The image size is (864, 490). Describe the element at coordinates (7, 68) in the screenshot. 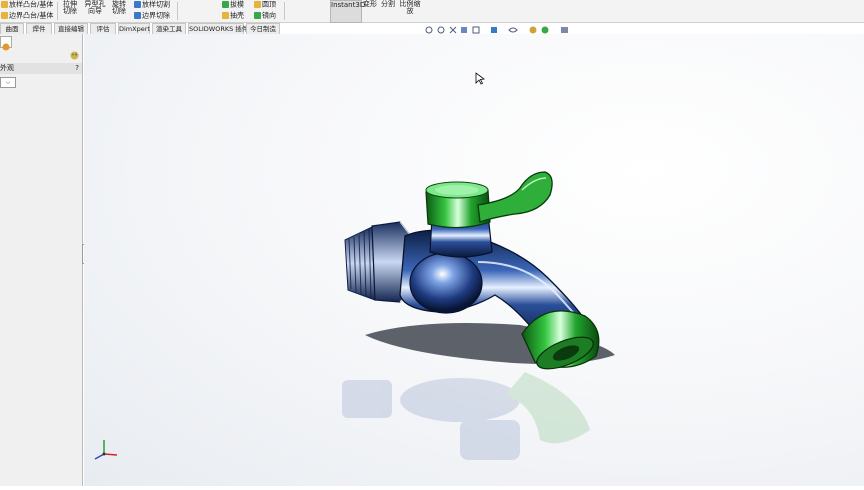

I see `panel-title: 外观` at that location.